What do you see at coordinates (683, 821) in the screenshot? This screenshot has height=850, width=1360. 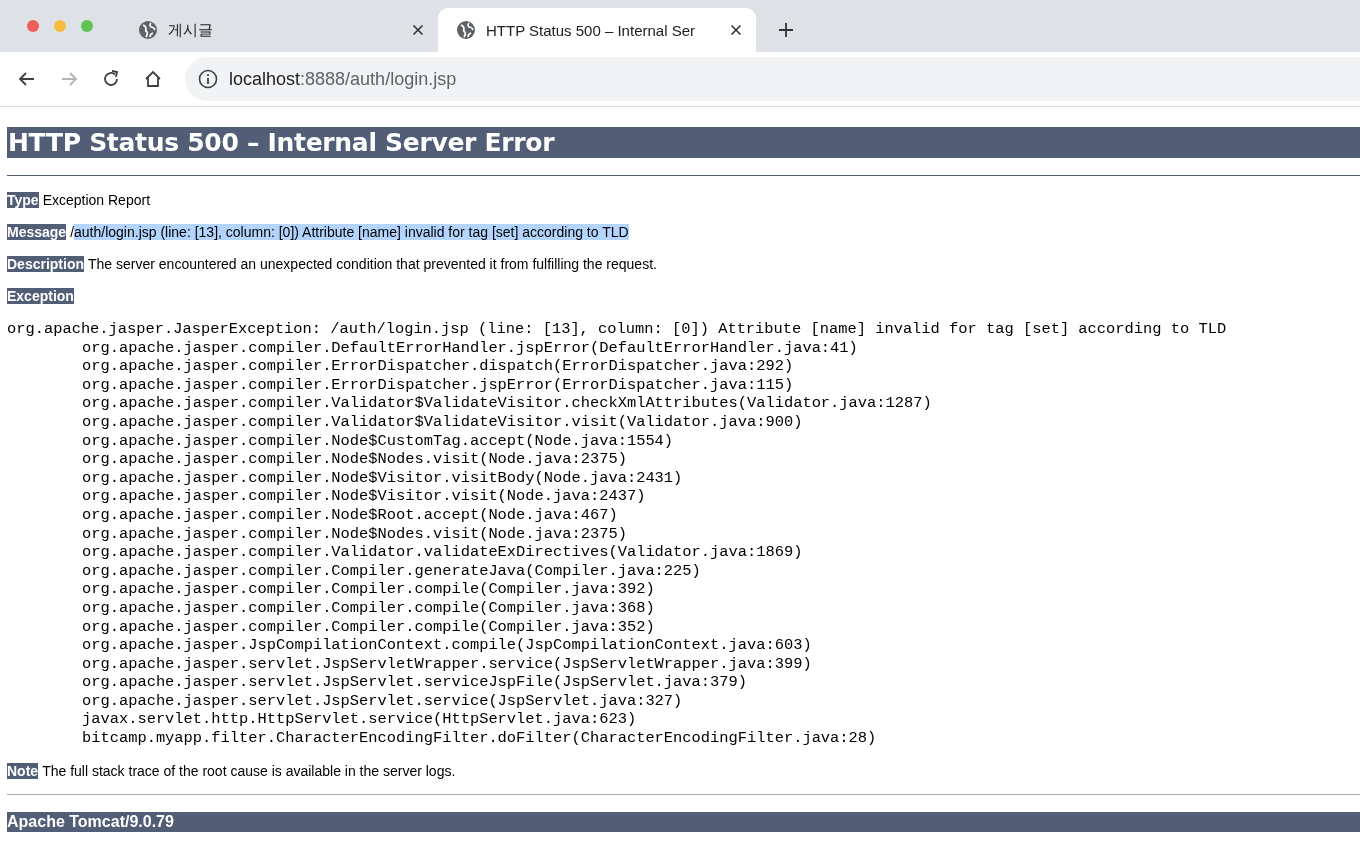 I see `server-version-footer: Apache Tomcat/9.0.79` at bounding box center [683, 821].